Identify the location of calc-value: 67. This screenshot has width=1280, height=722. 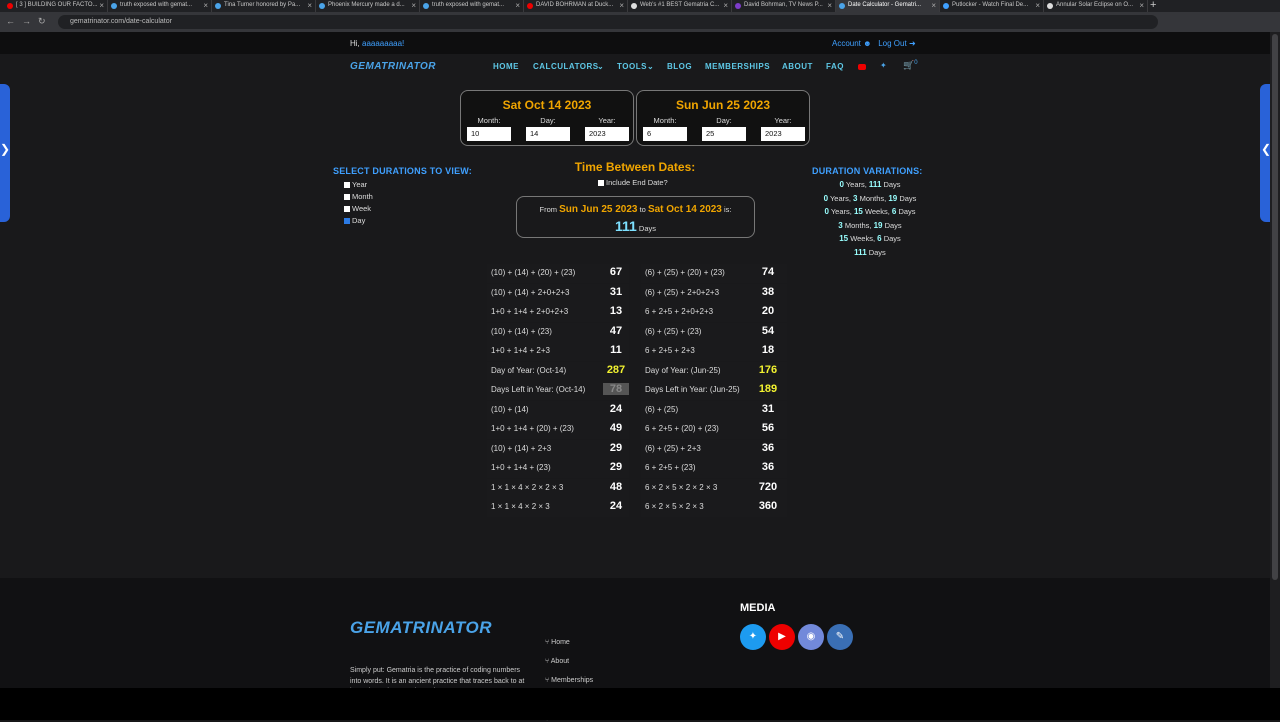
(616, 272).